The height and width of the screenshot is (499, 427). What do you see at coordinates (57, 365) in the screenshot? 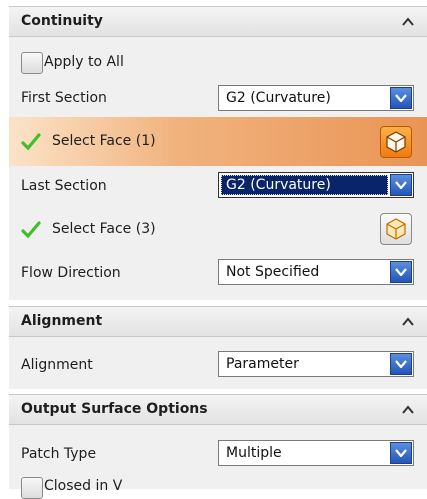
I see `alignment-label: Alignment` at bounding box center [57, 365].